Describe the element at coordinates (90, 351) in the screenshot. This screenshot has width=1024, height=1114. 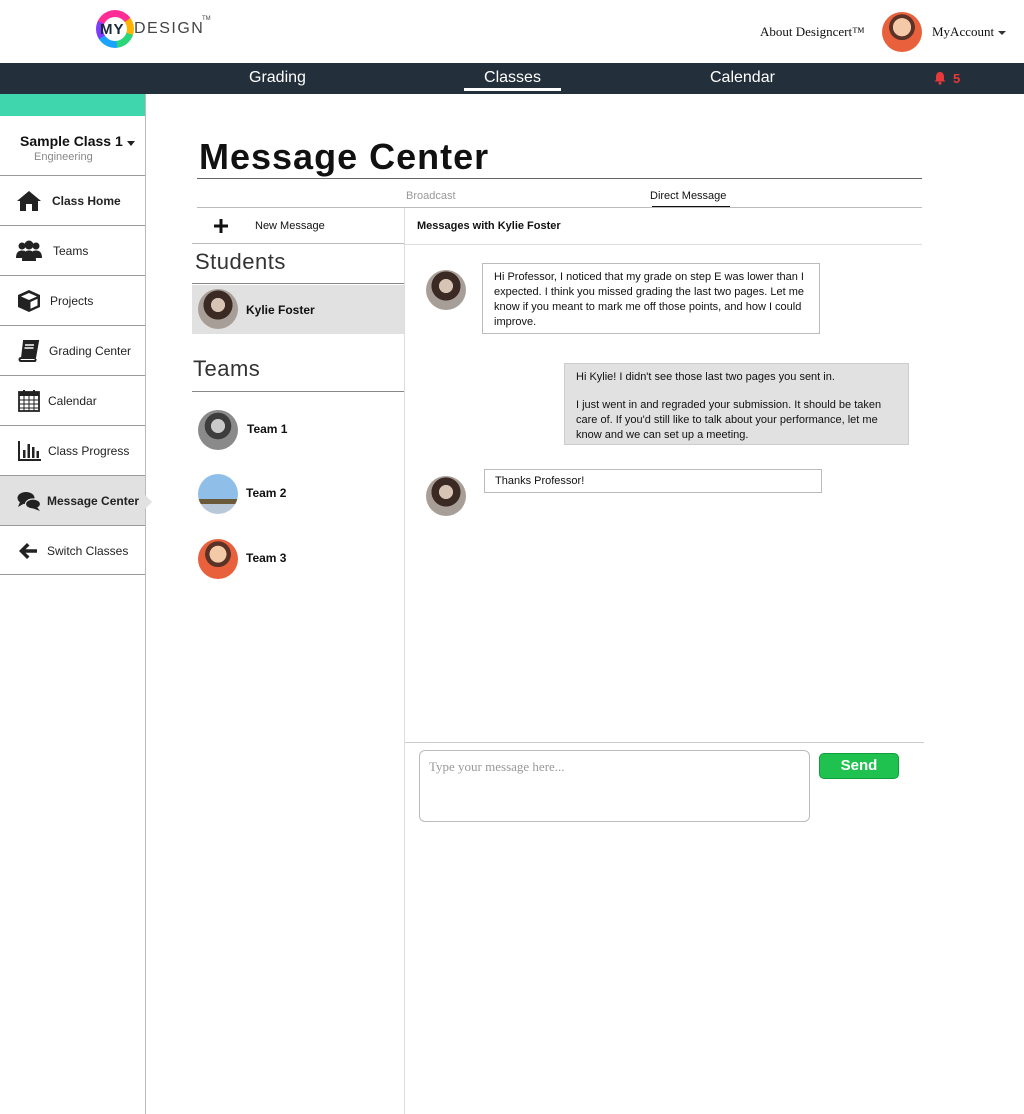
I see `sidebar-item-label: Grading Center` at that location.